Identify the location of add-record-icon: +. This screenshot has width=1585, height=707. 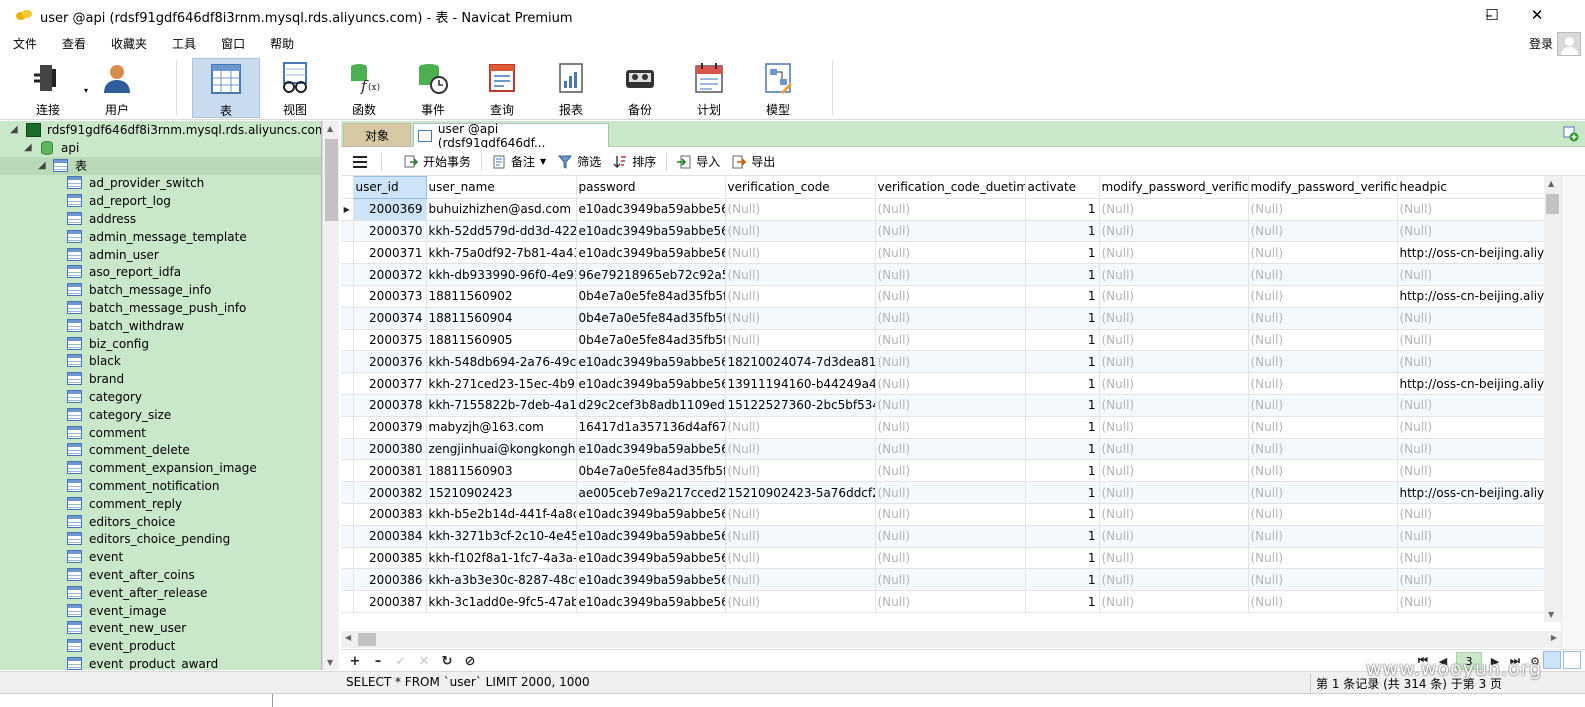
(355, 661).